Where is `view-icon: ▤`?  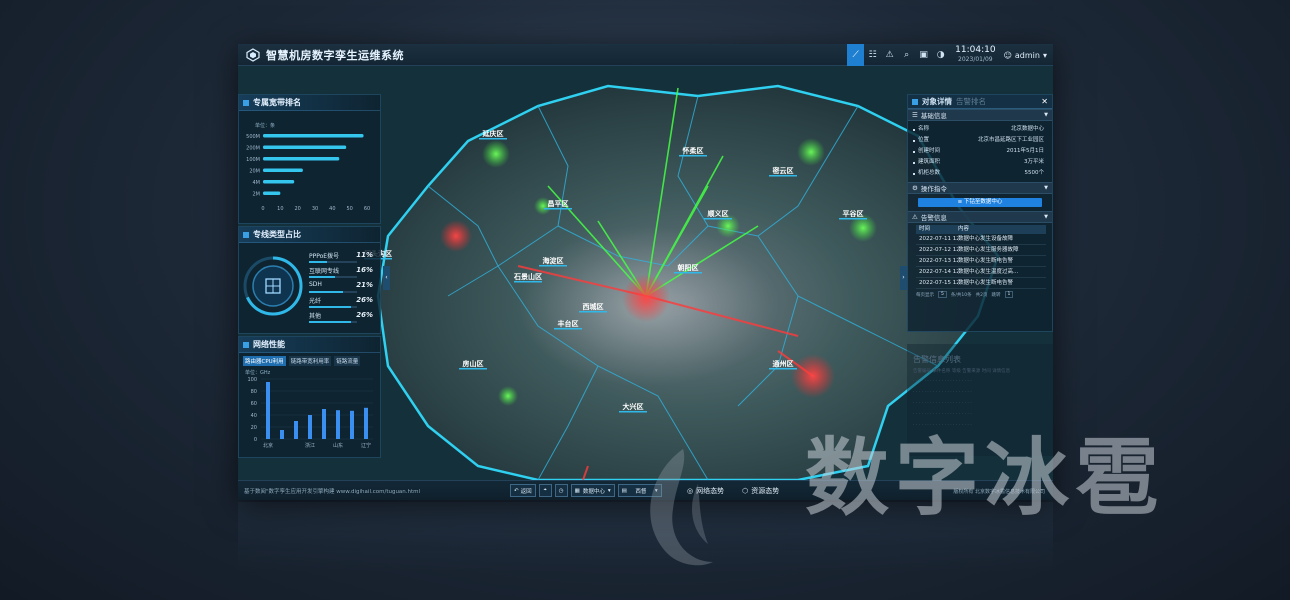
view-icon: ▤ is located at coordinates (624, 490).